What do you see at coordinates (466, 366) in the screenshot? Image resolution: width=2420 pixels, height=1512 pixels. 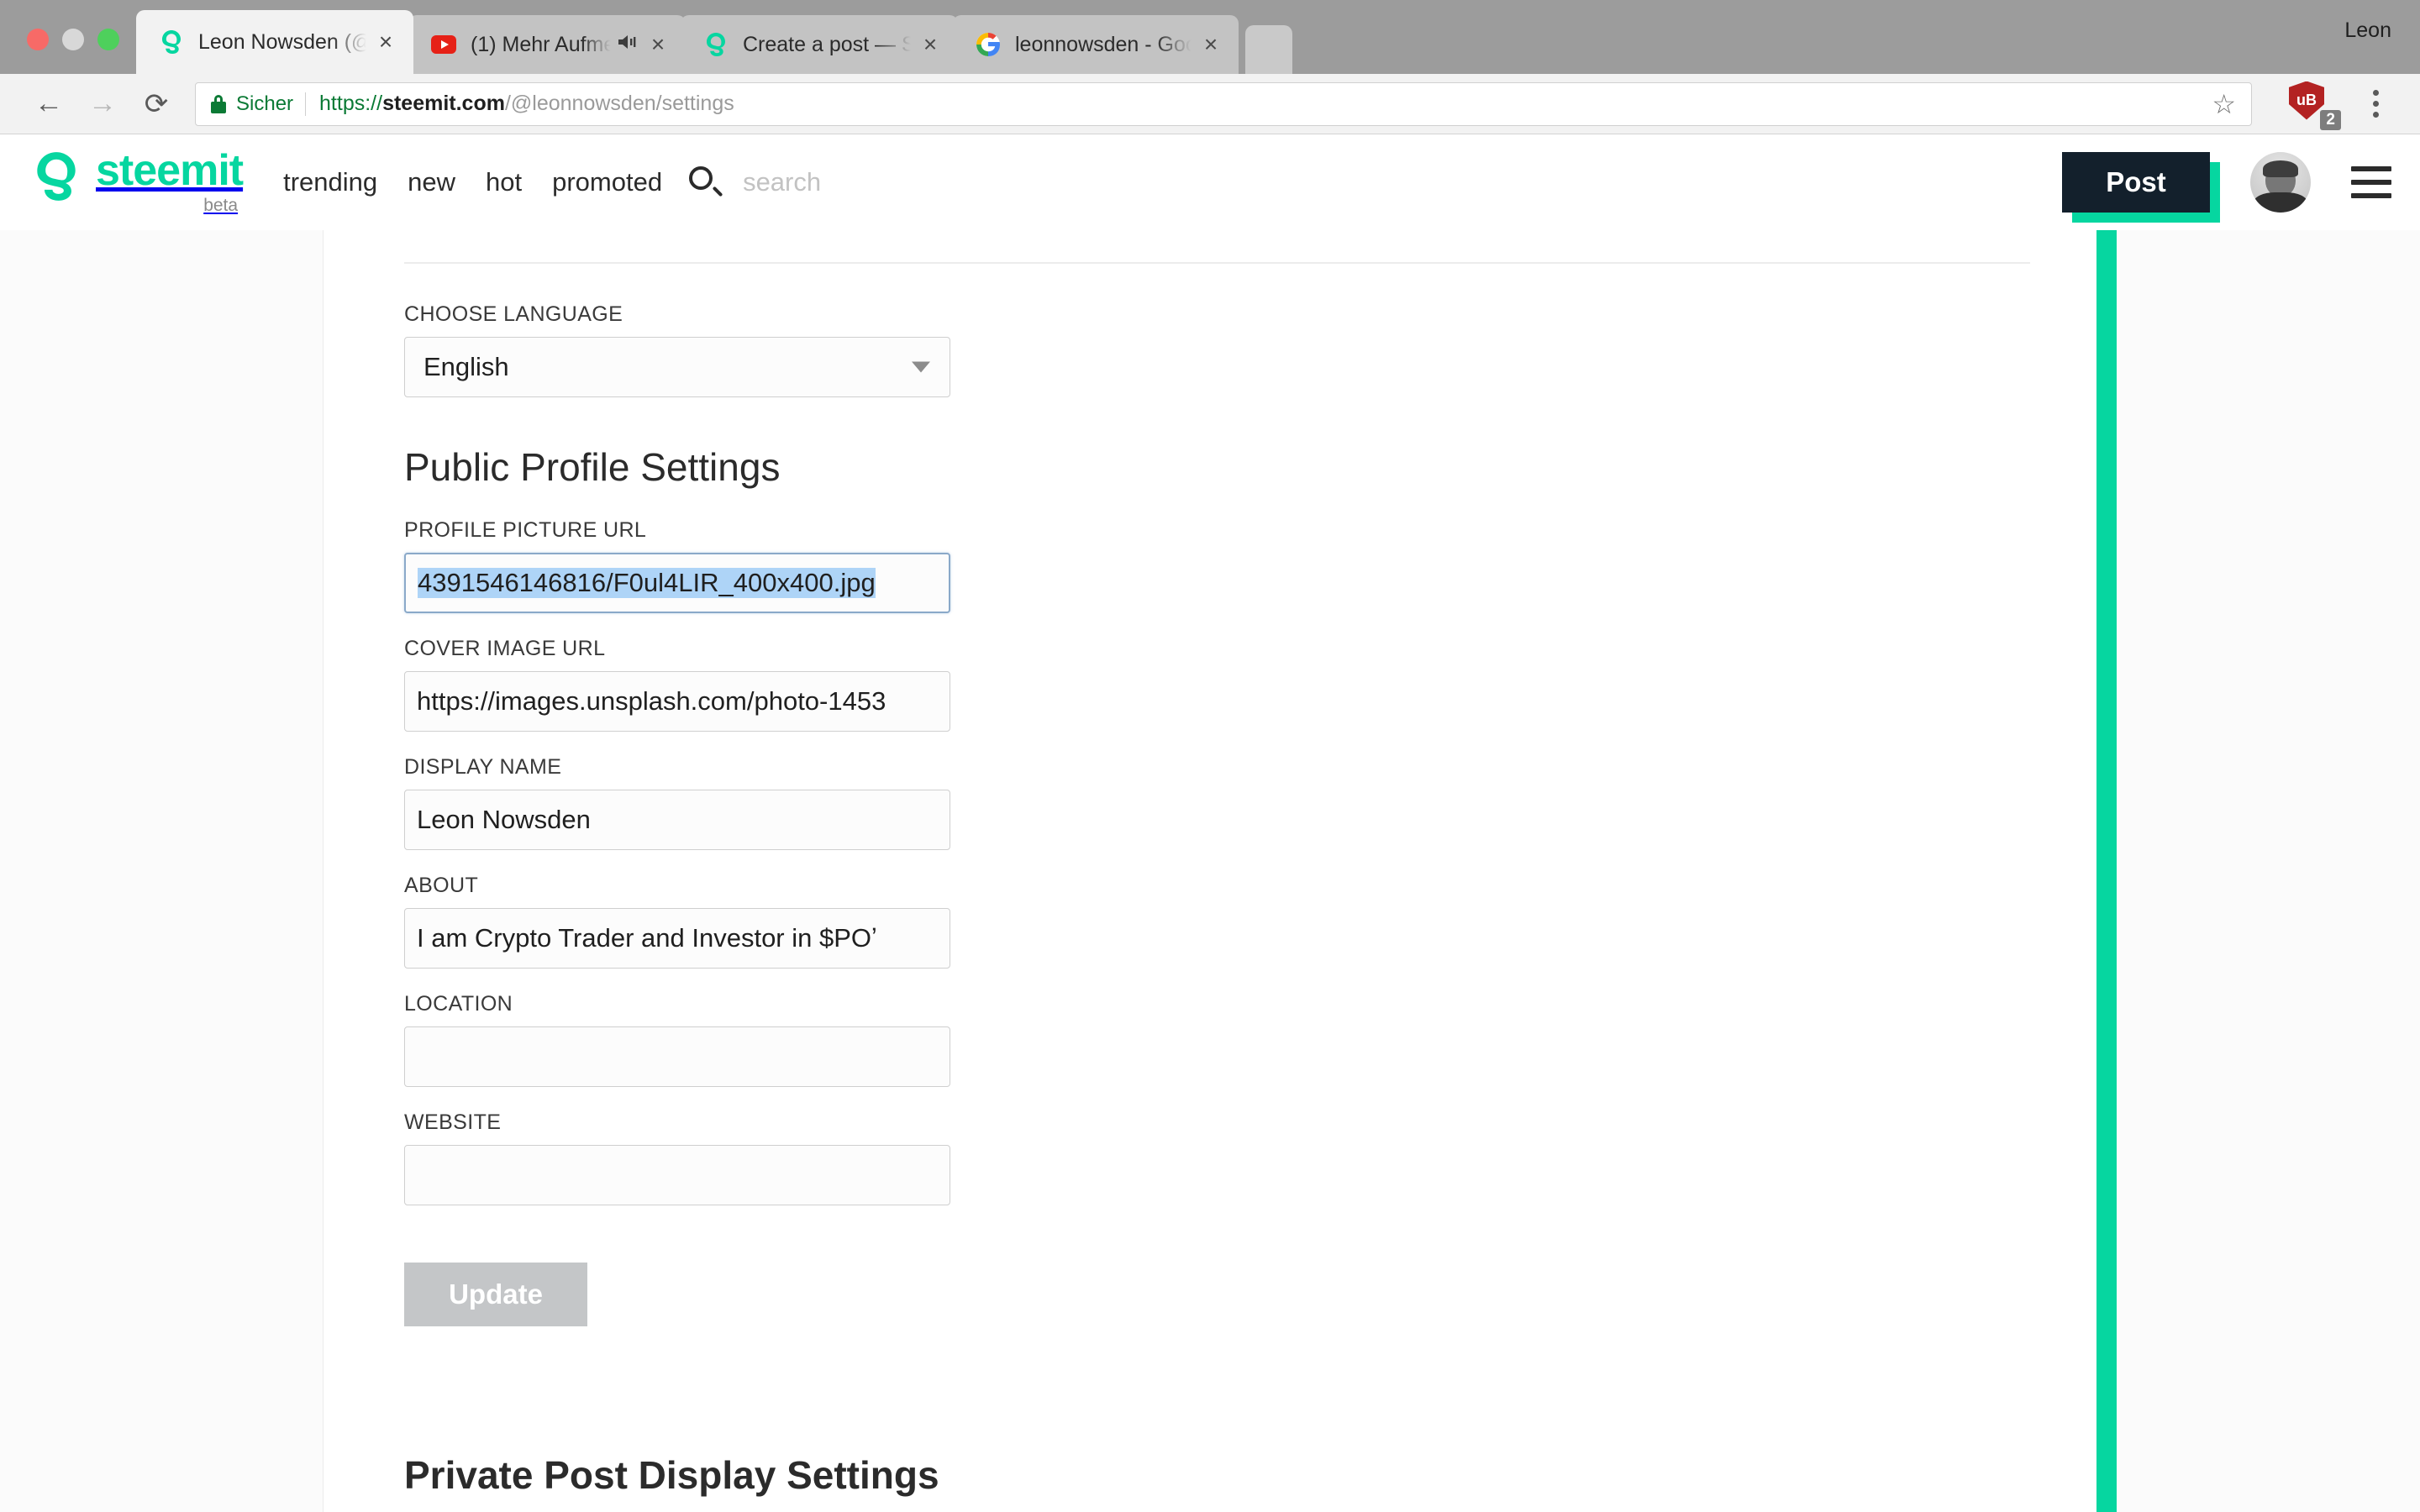 I see `language-select-value: English` at bounding box center [466, 366].